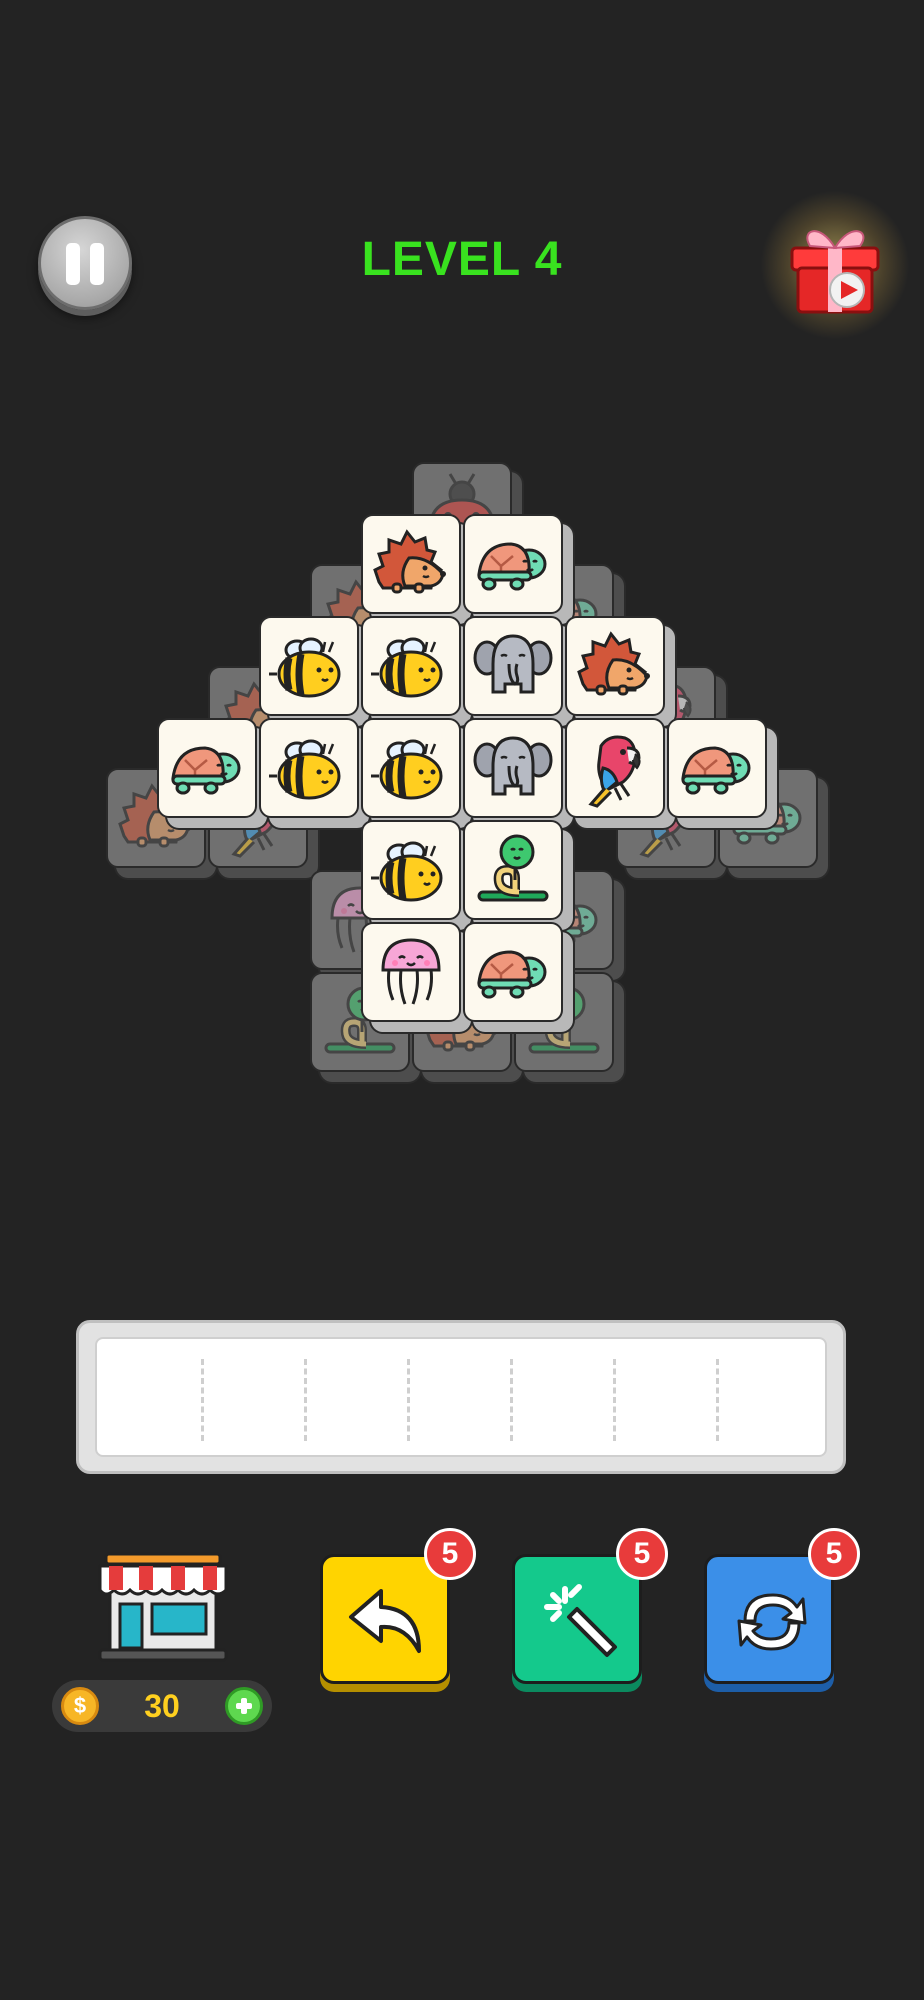 The image size is (924, 2000). I want to click on pause-icon, so click(73, 264).